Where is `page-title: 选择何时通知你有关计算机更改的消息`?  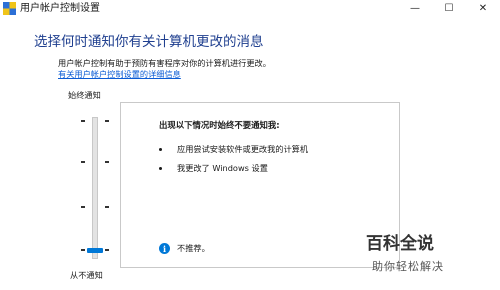
page-title: 选择何时通知你有关计算机更改的消息 is located at coordinates (149, 42).